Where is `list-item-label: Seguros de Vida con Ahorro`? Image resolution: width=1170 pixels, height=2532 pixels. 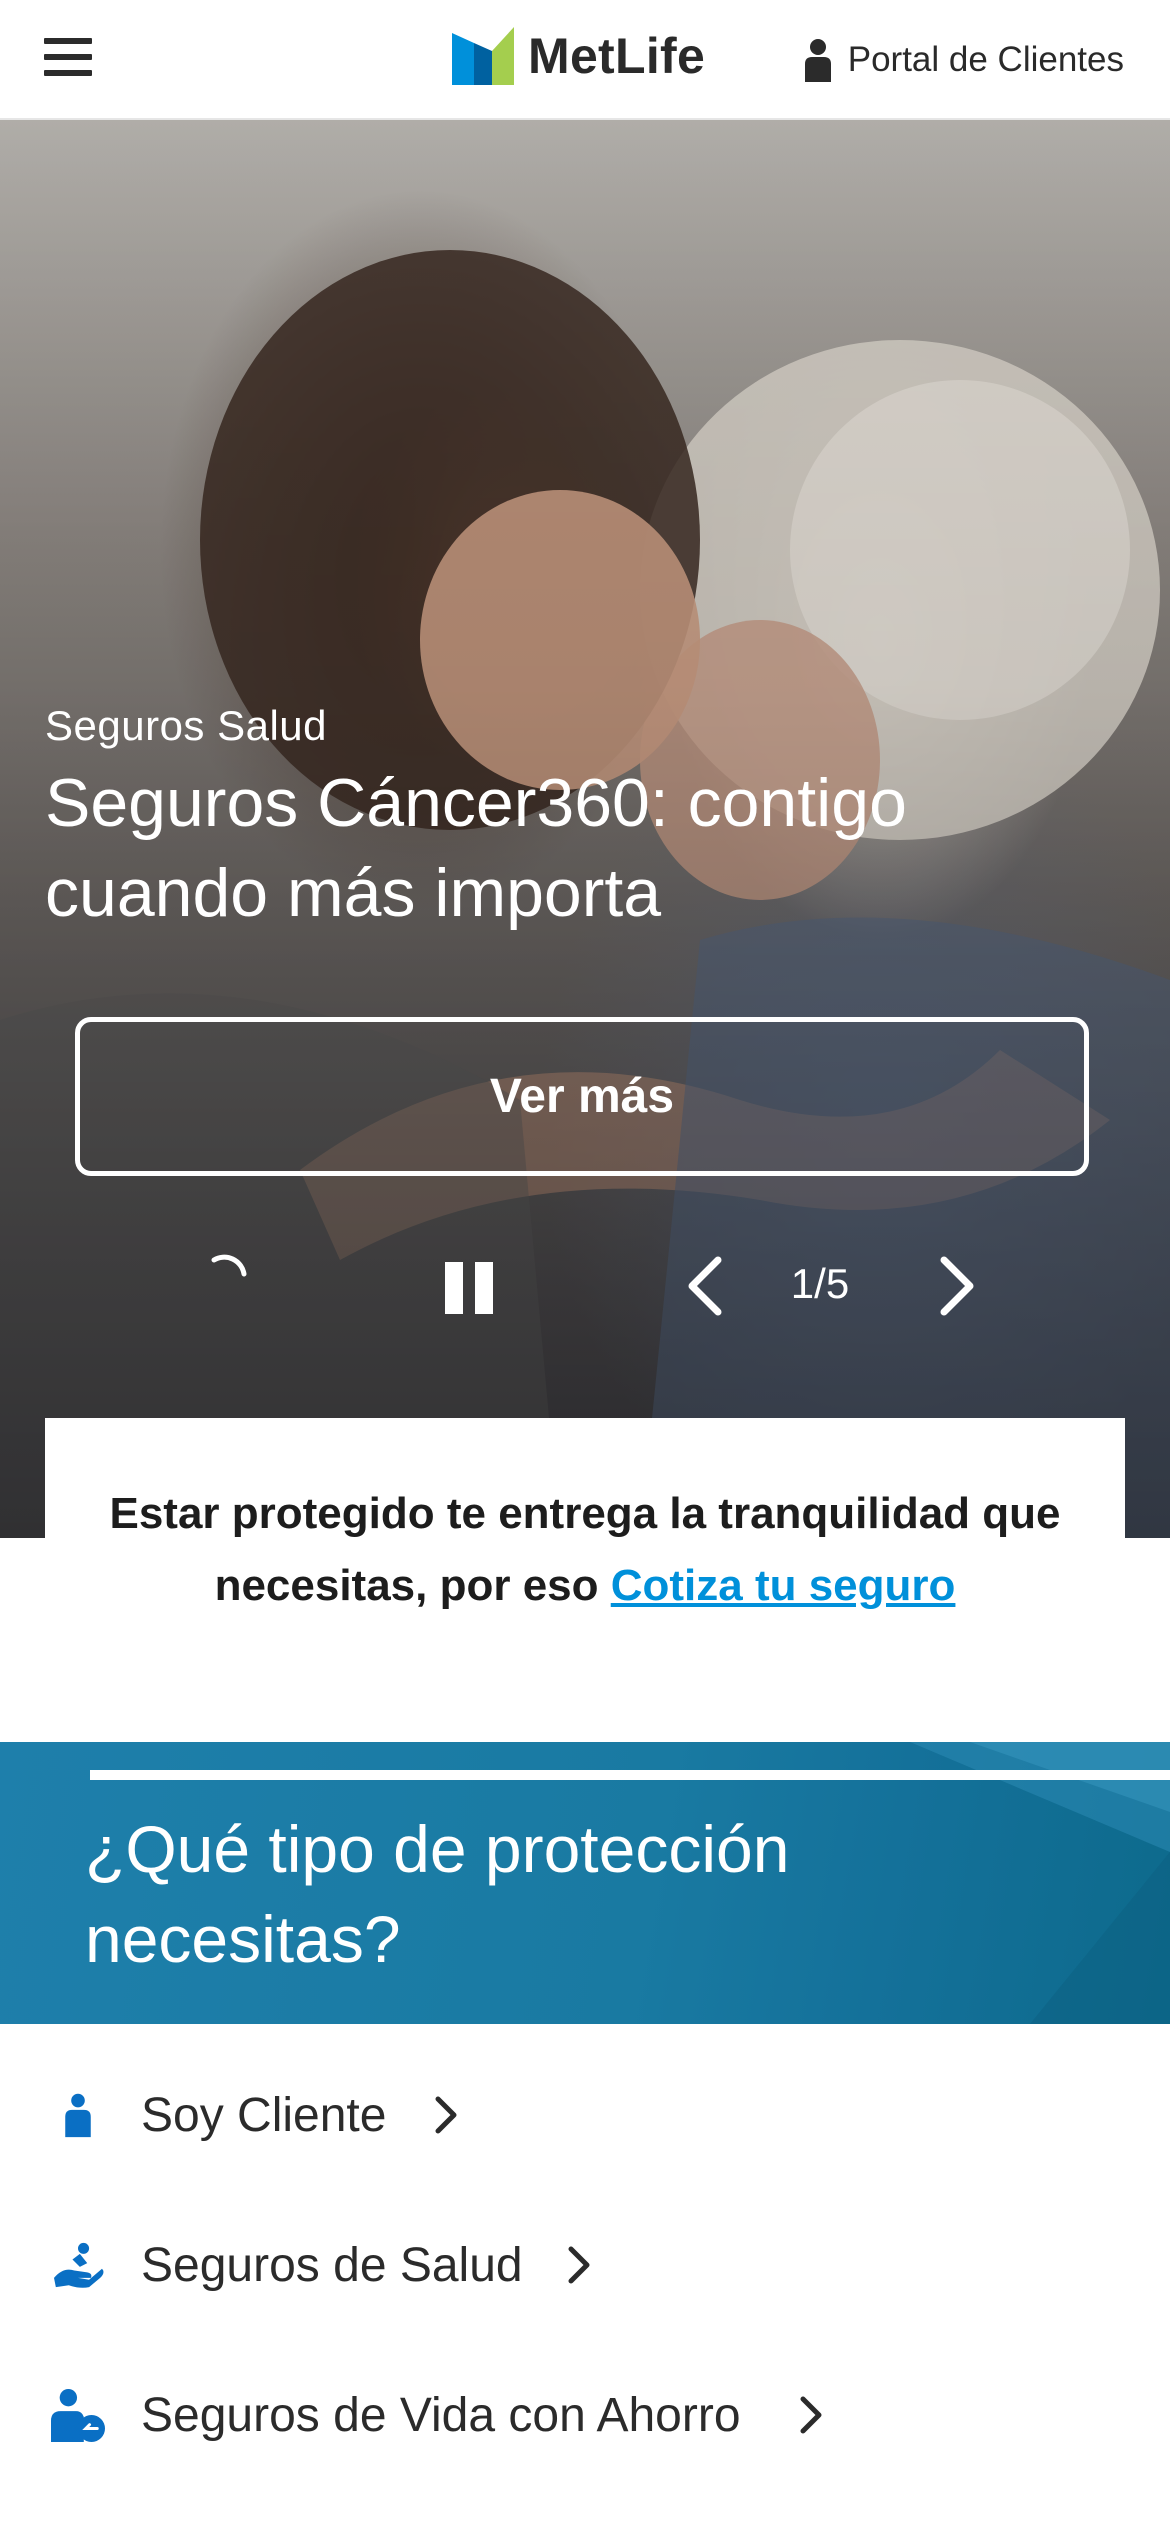 list-item-label: Seguros de Vida con Ahorro is located at coordinates (441, 2415).